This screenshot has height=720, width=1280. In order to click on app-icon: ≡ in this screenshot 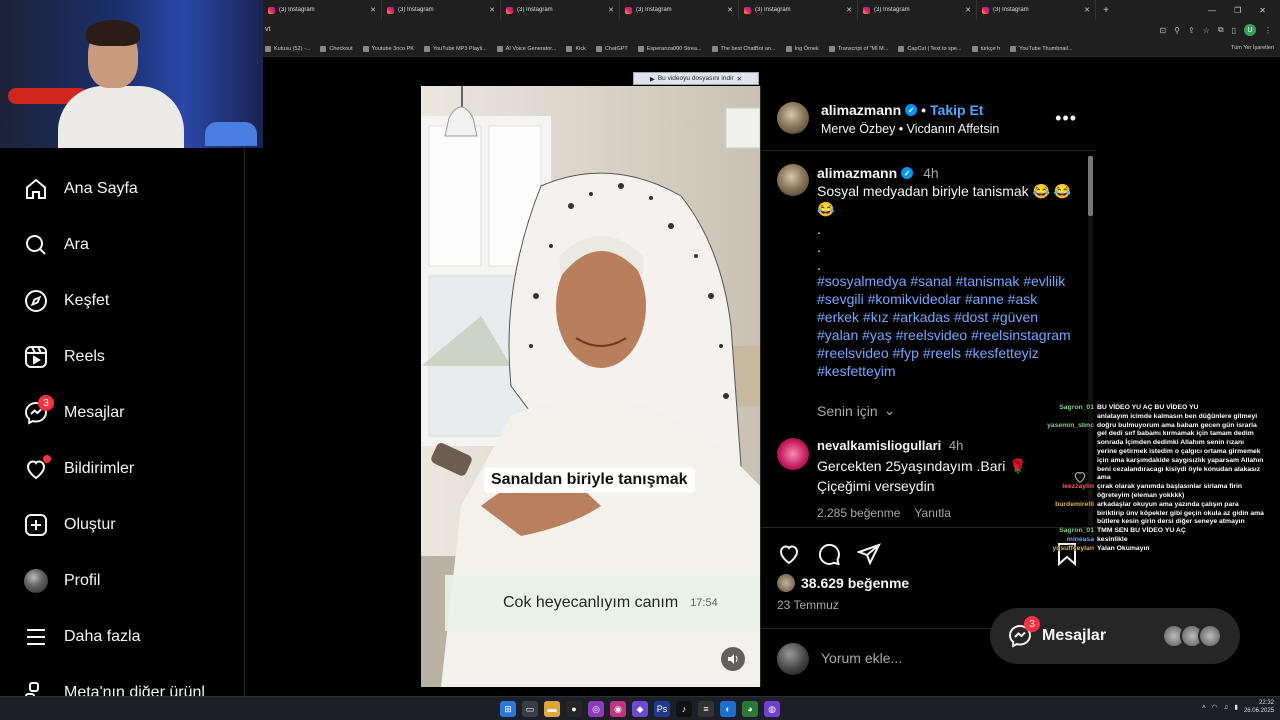, I will do `click(706, 709)`.